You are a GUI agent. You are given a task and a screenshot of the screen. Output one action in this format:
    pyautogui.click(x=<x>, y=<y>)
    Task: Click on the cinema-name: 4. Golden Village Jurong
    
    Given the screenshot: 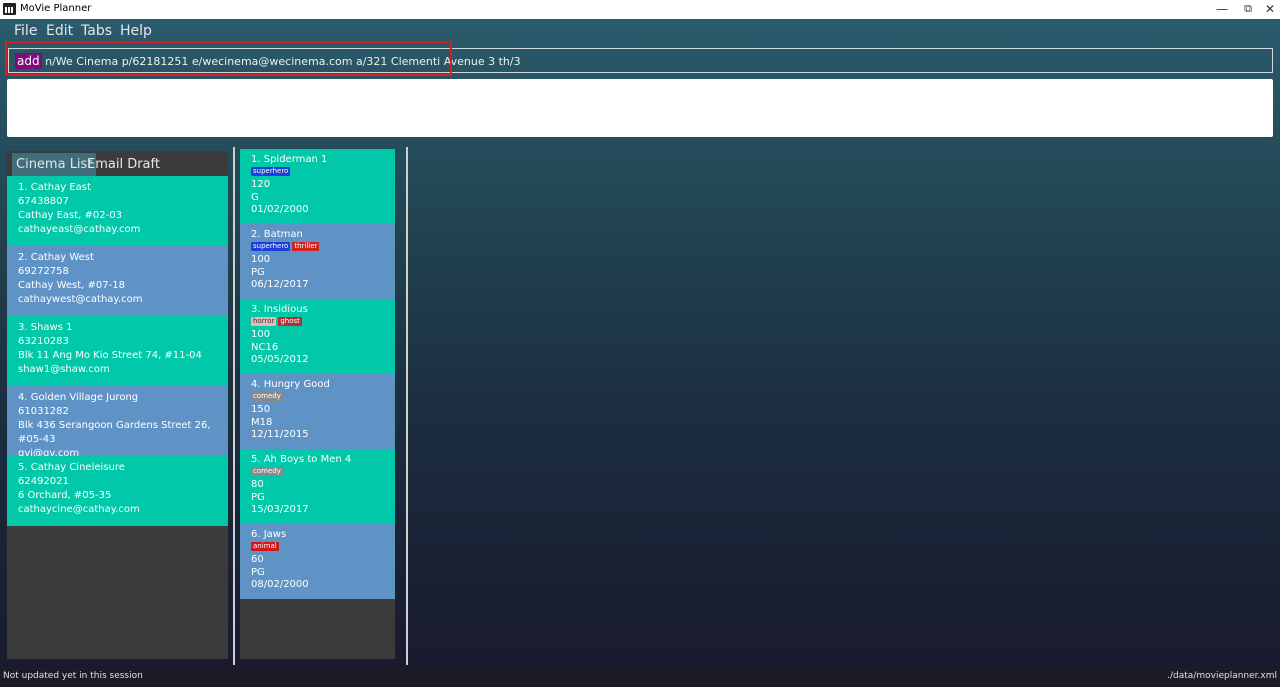 What is the action you would take?
    pyautogui.click(x=78, y=397)
    